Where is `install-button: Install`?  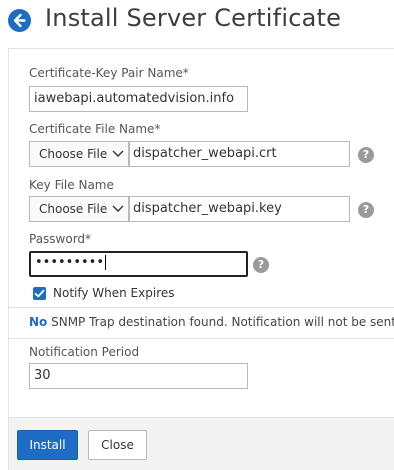 install-button: Install is located at coordinates (47, 445).